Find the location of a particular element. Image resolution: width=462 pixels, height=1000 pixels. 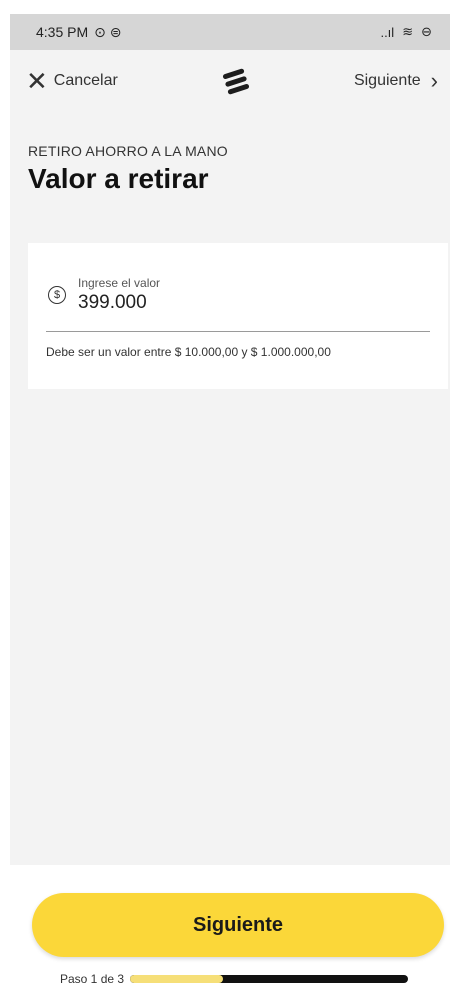

amount-field-label: Ingrese el valor is located at coordinates (119, 283).